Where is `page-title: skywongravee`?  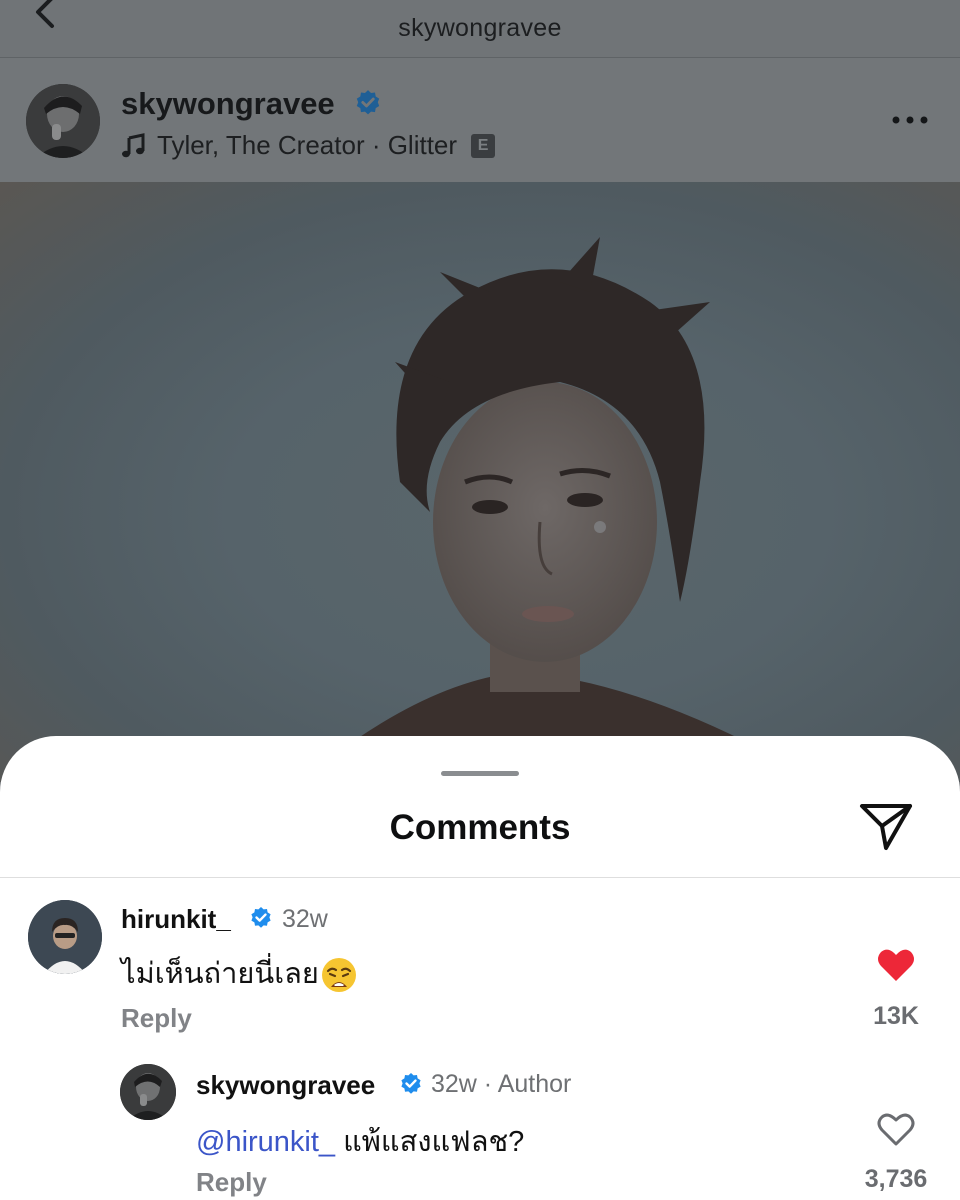
page-title: skywongravee is located at coordinates (480, 28).